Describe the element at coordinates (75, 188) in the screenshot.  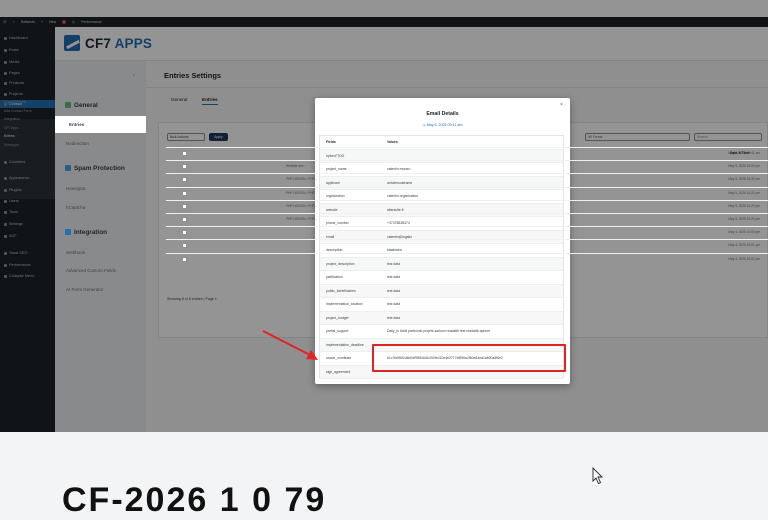
I see `nav-link: Honeypot` at that location.